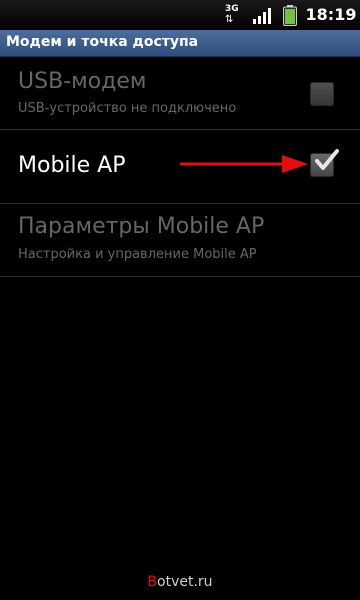 This screenshot has height=600, width=360. I want to click on pref-usb-modem: USB-модем USB-устройство не подключено, so click(180, 93).